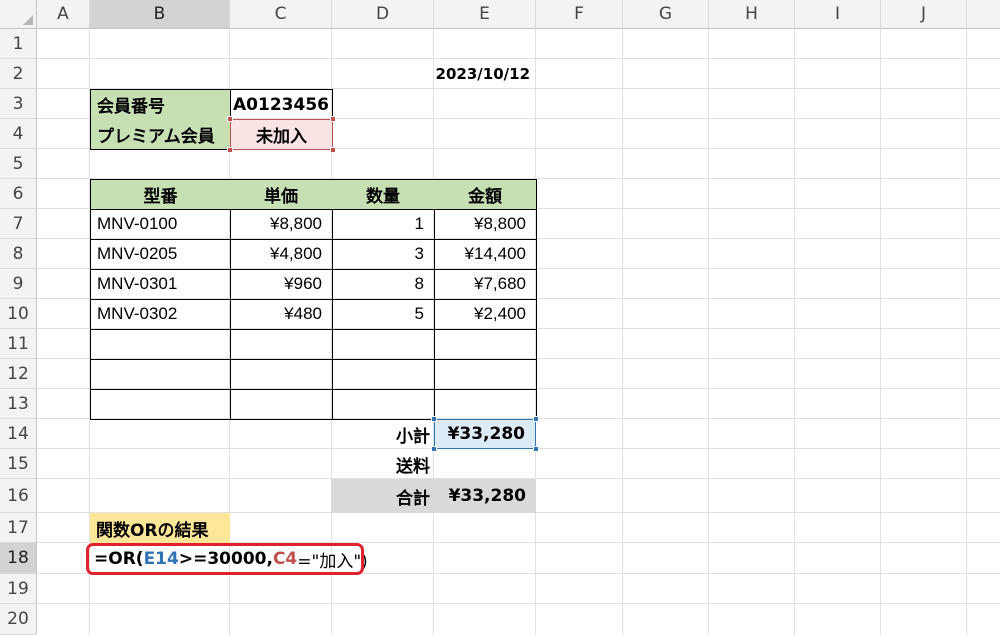  What do you see at coordinates (281, 14) in the screenshot?
I see `column-header-c: C` at bounding box center [281, 14].